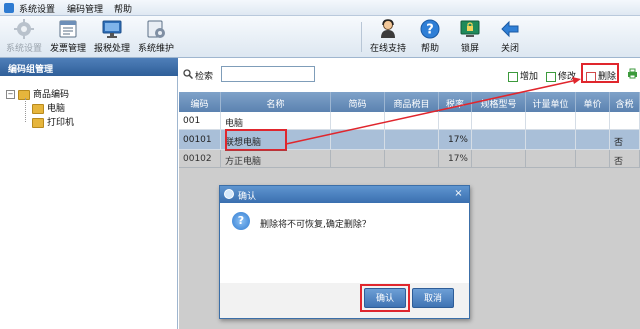  I want to click on ok-highlight-box, so click(385, 298).